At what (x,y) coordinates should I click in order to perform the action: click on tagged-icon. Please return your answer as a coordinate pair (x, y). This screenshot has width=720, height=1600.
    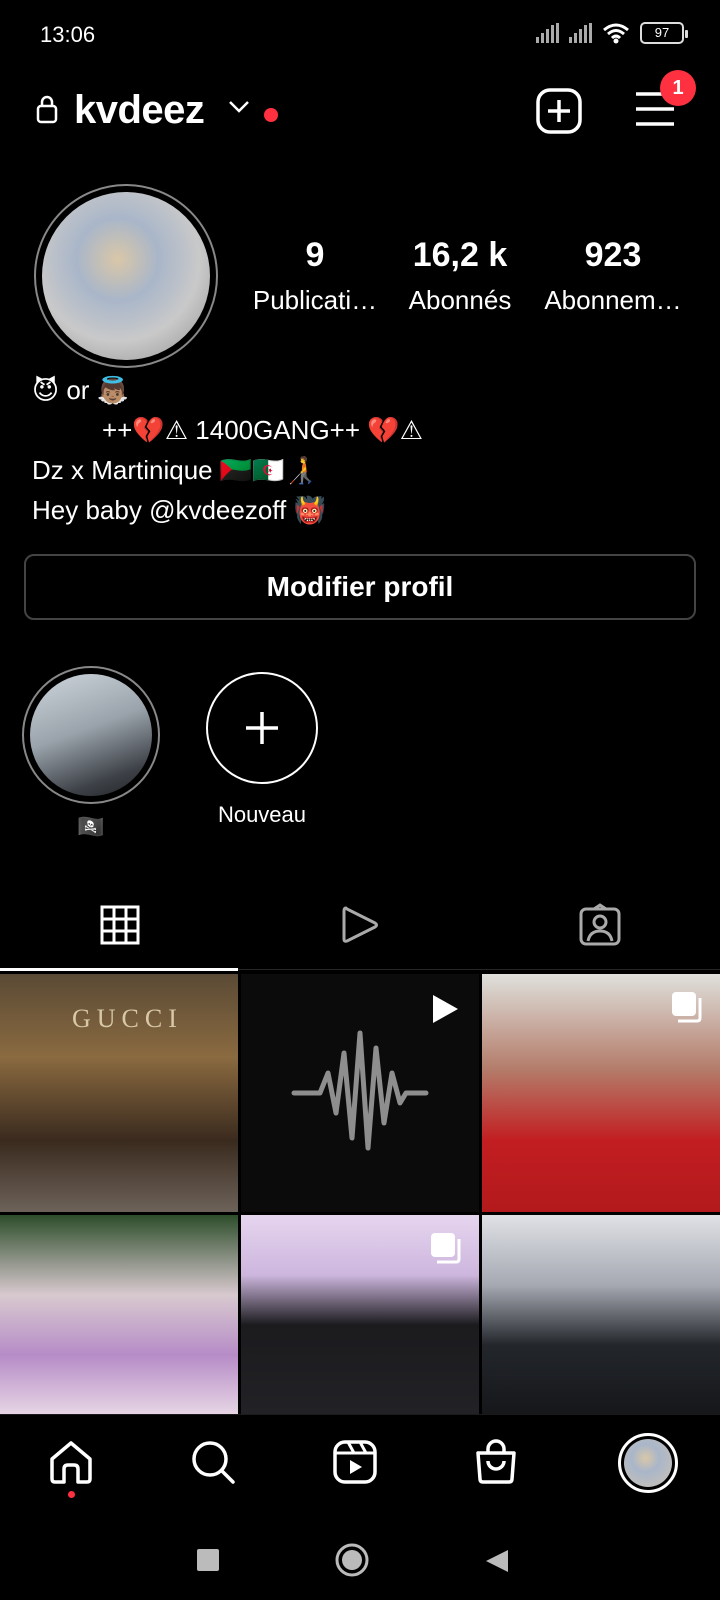
    Looking at the image, I should click on (600, 924).